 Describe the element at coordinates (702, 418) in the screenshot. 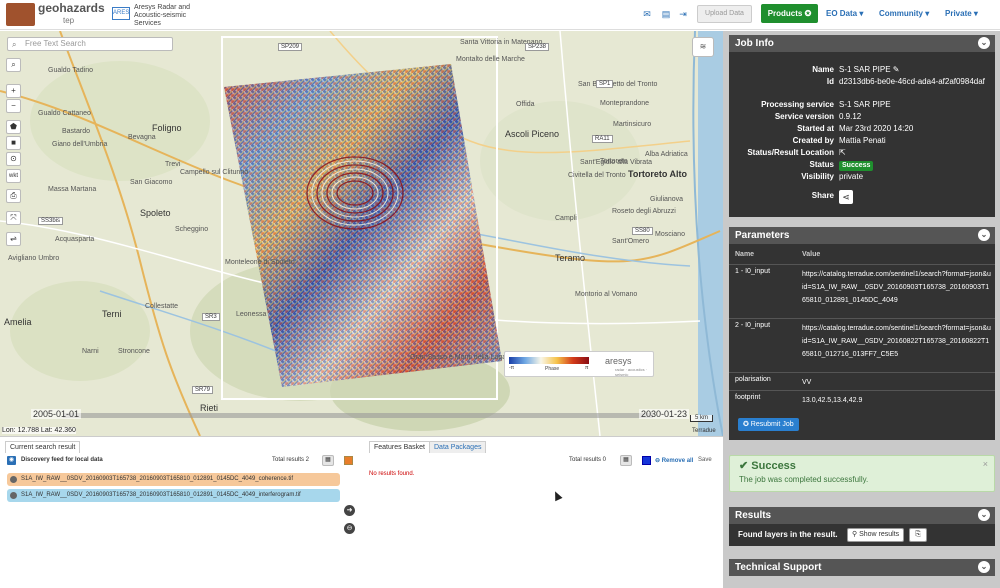

I see `scale-bar: 5 km` at that location.